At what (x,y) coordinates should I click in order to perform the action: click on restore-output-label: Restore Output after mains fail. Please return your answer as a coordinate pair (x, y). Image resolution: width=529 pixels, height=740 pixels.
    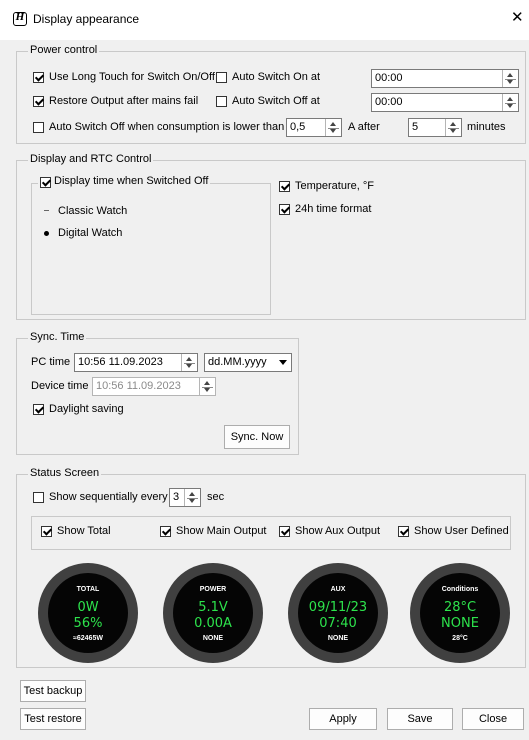
    Looking at the image, I should click on (124, 101).